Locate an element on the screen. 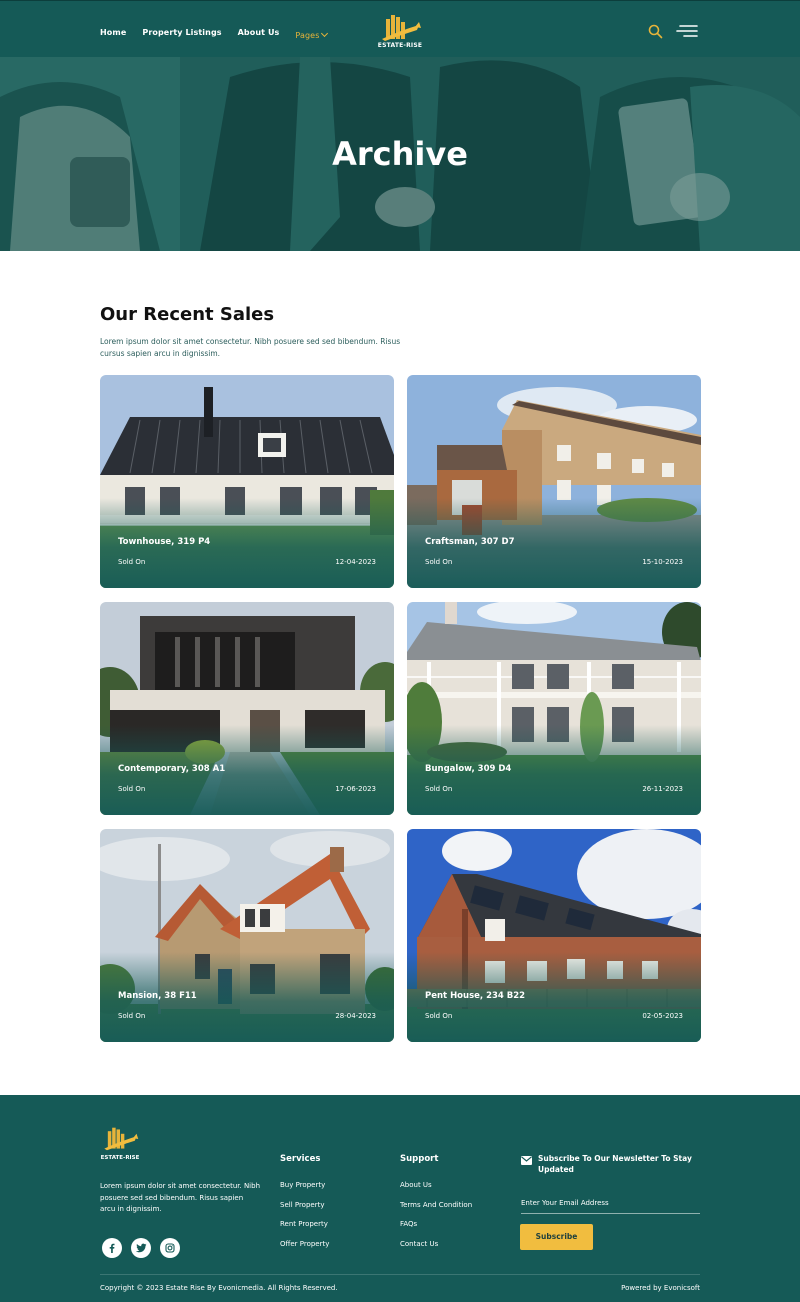 The width and height of the screenshot is (800, 1302). twitter-icon is located at coordinates (141, 1248).